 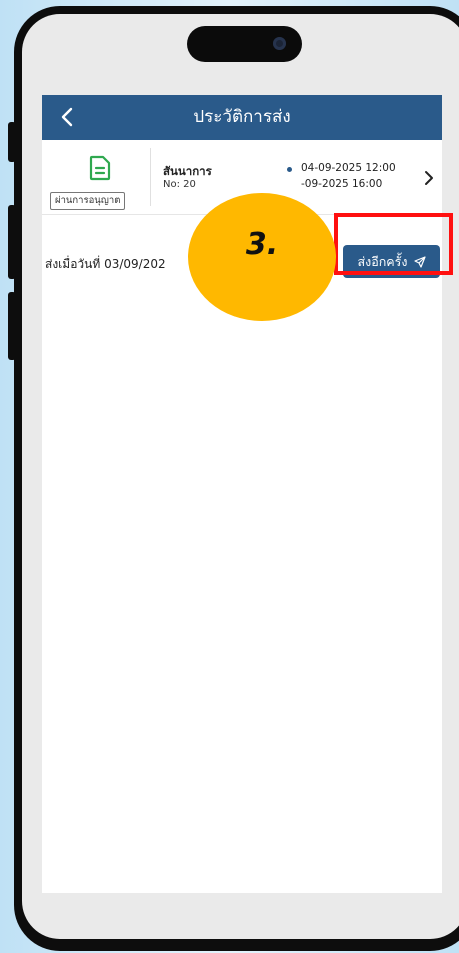 I want to click on step-marker: 3., so click(x=262, y=257).